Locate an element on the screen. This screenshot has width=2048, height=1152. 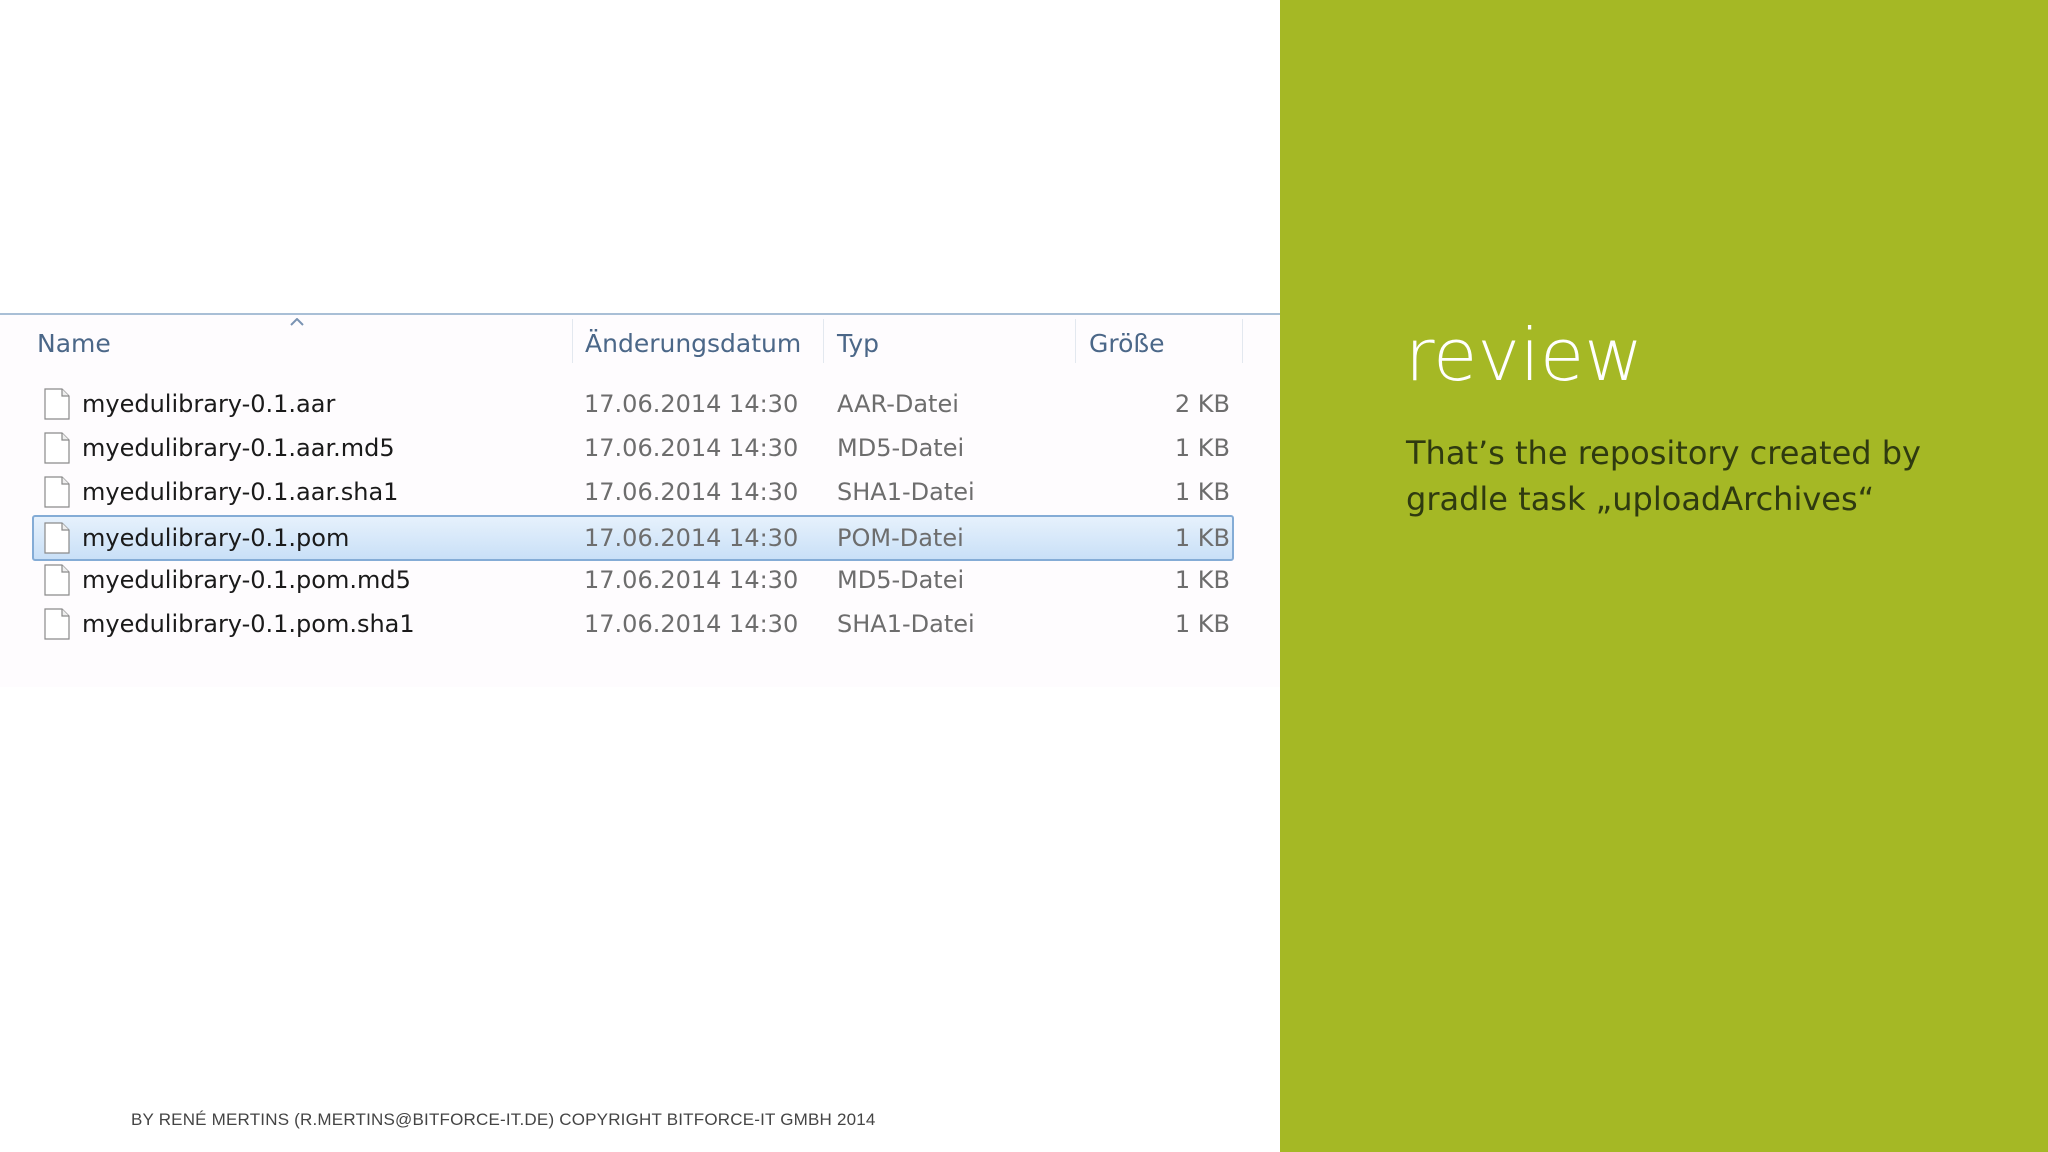
column-header-size-label: Größe is located at coordinates (1127, 343).